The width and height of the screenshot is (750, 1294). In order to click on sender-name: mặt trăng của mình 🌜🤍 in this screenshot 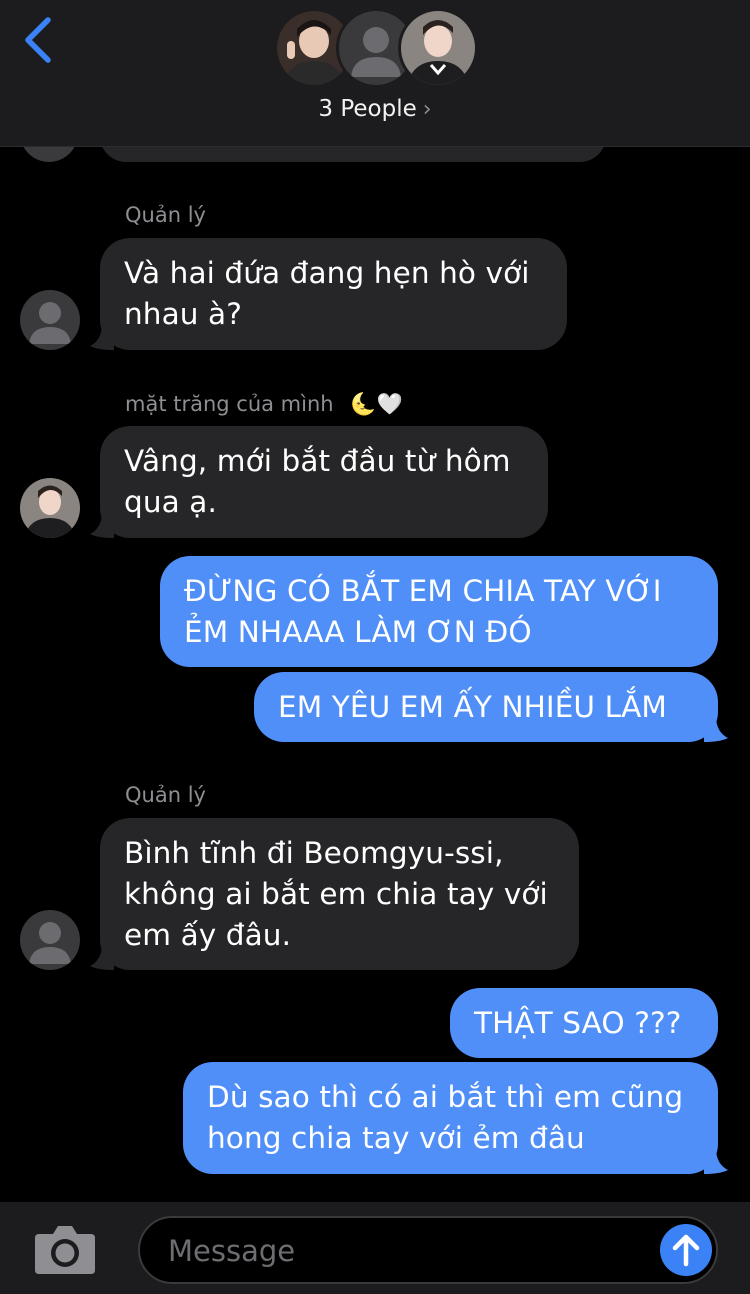, I will do `click(264, 404)`.